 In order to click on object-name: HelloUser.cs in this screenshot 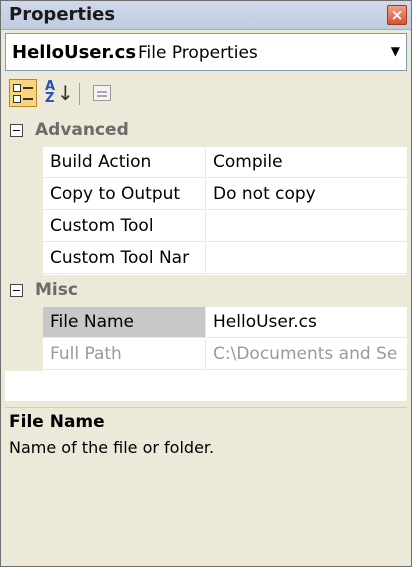, I will do `click(74, 52)`.